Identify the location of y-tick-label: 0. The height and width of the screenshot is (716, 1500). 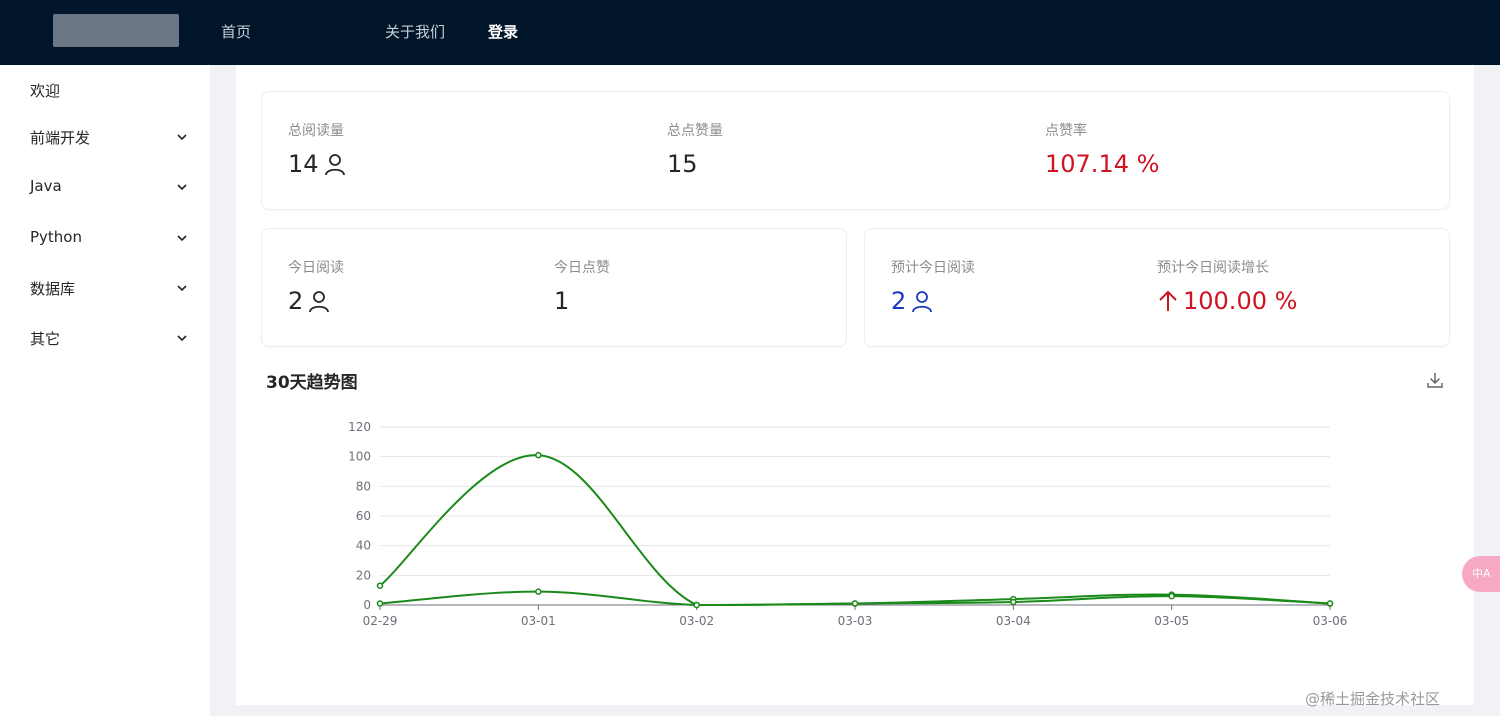
(367, 605).